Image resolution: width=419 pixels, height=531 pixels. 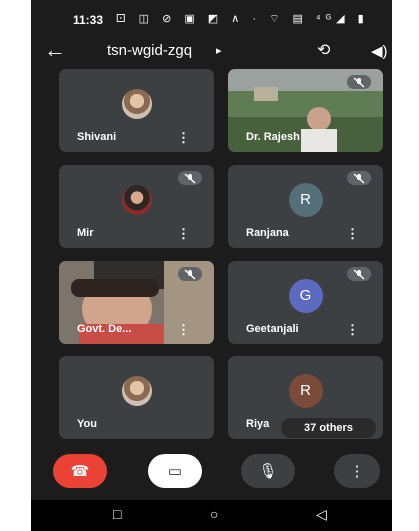 What do you see at coordinates (88, 20) in the screenshot?
I see `status-time: 11:33` at bounding box center [88, 20].